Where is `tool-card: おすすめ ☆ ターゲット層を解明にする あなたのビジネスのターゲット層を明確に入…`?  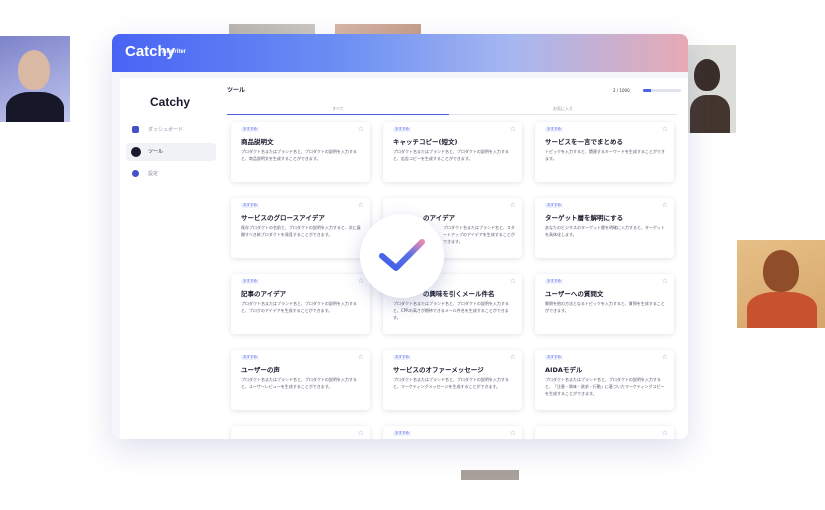
tool-card: おすすめ ☆ ターゲット層を解明にする あなたのビジネスのターゲット層を明確に入… is located at coordinates (604, 228).